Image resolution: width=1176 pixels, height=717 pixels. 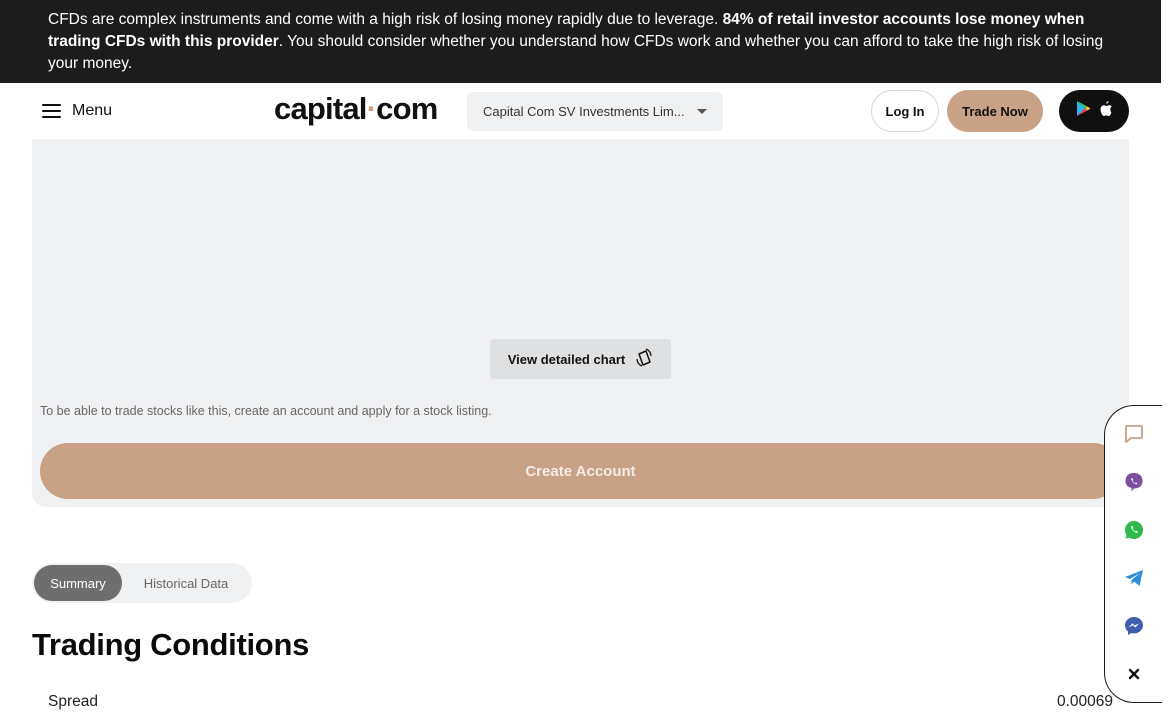 I want to click on logo-text-right: com, so click(x=407, y=108).